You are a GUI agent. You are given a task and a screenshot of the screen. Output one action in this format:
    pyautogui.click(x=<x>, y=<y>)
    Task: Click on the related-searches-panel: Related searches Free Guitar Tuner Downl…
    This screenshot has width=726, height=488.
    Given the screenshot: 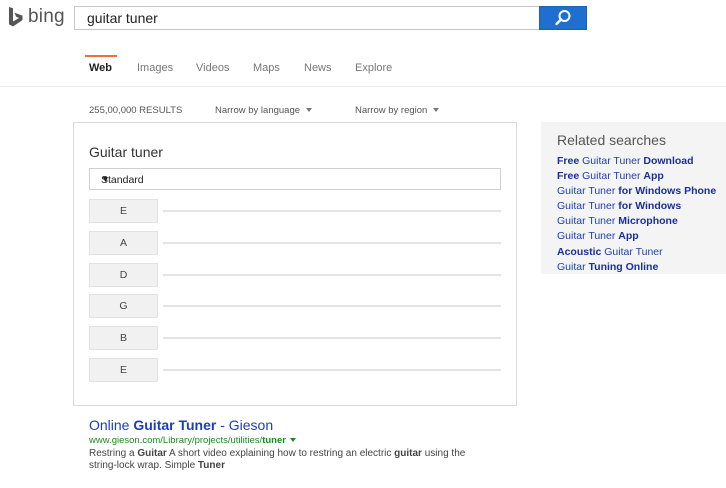 What is the action you would take?
    pyautogui.click(x=633, y=198)
    